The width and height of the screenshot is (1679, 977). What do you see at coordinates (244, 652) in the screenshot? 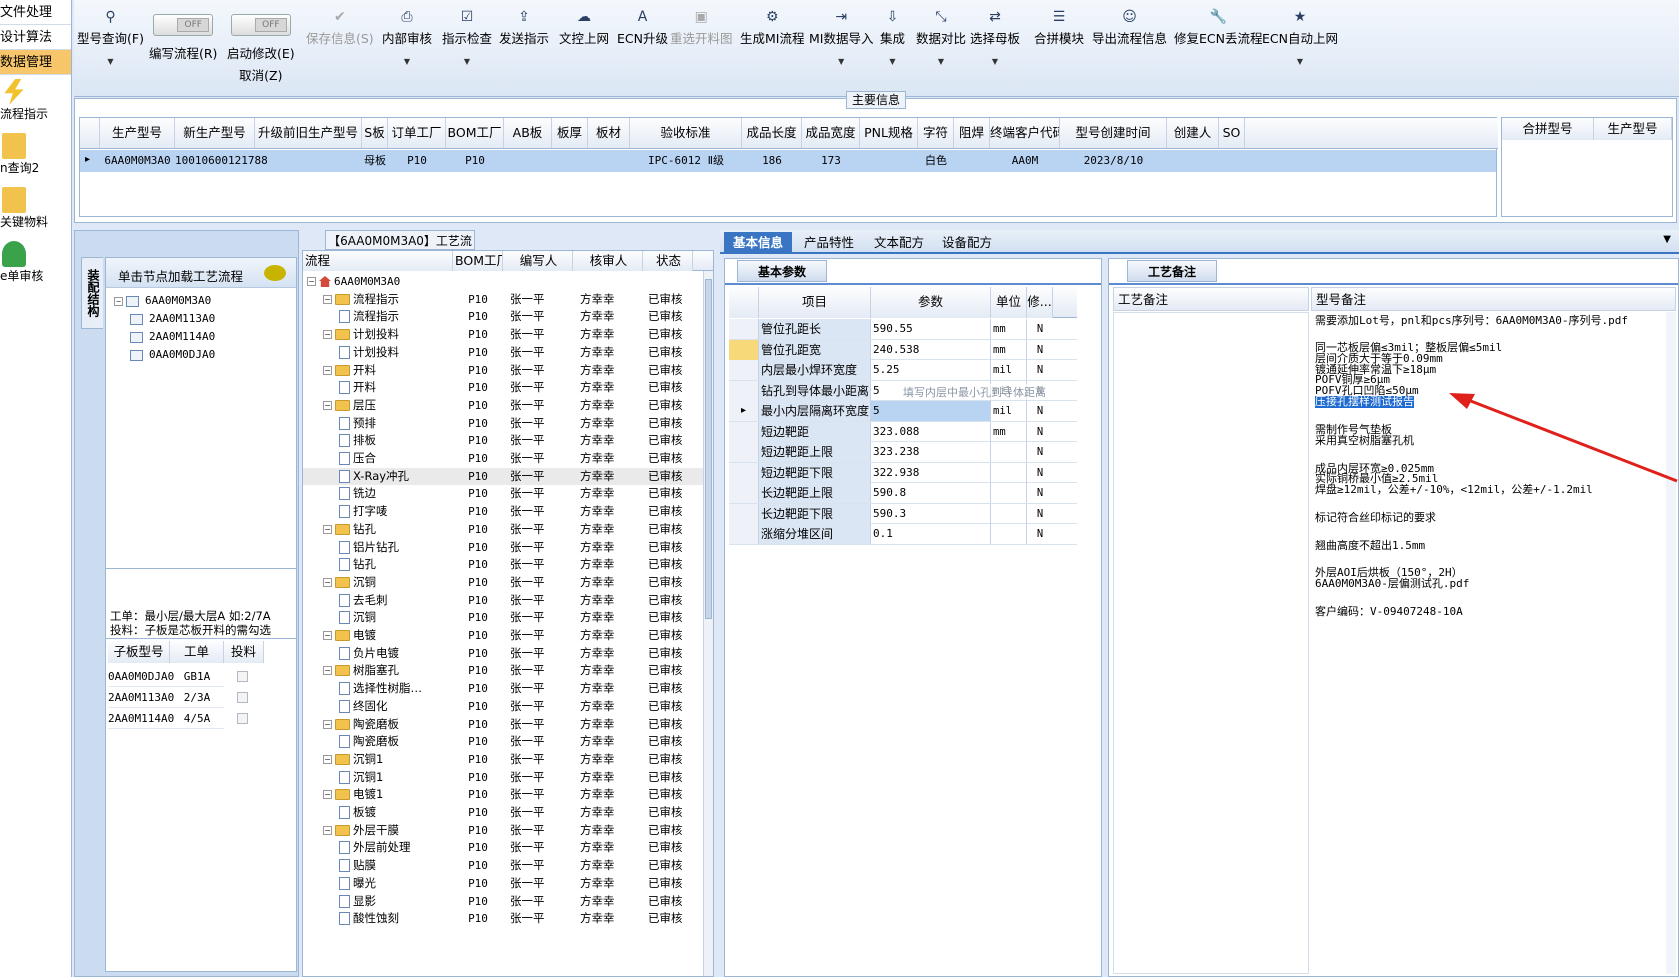
I see `sub-grid-header: 投料` at bounding box center [244, 652].